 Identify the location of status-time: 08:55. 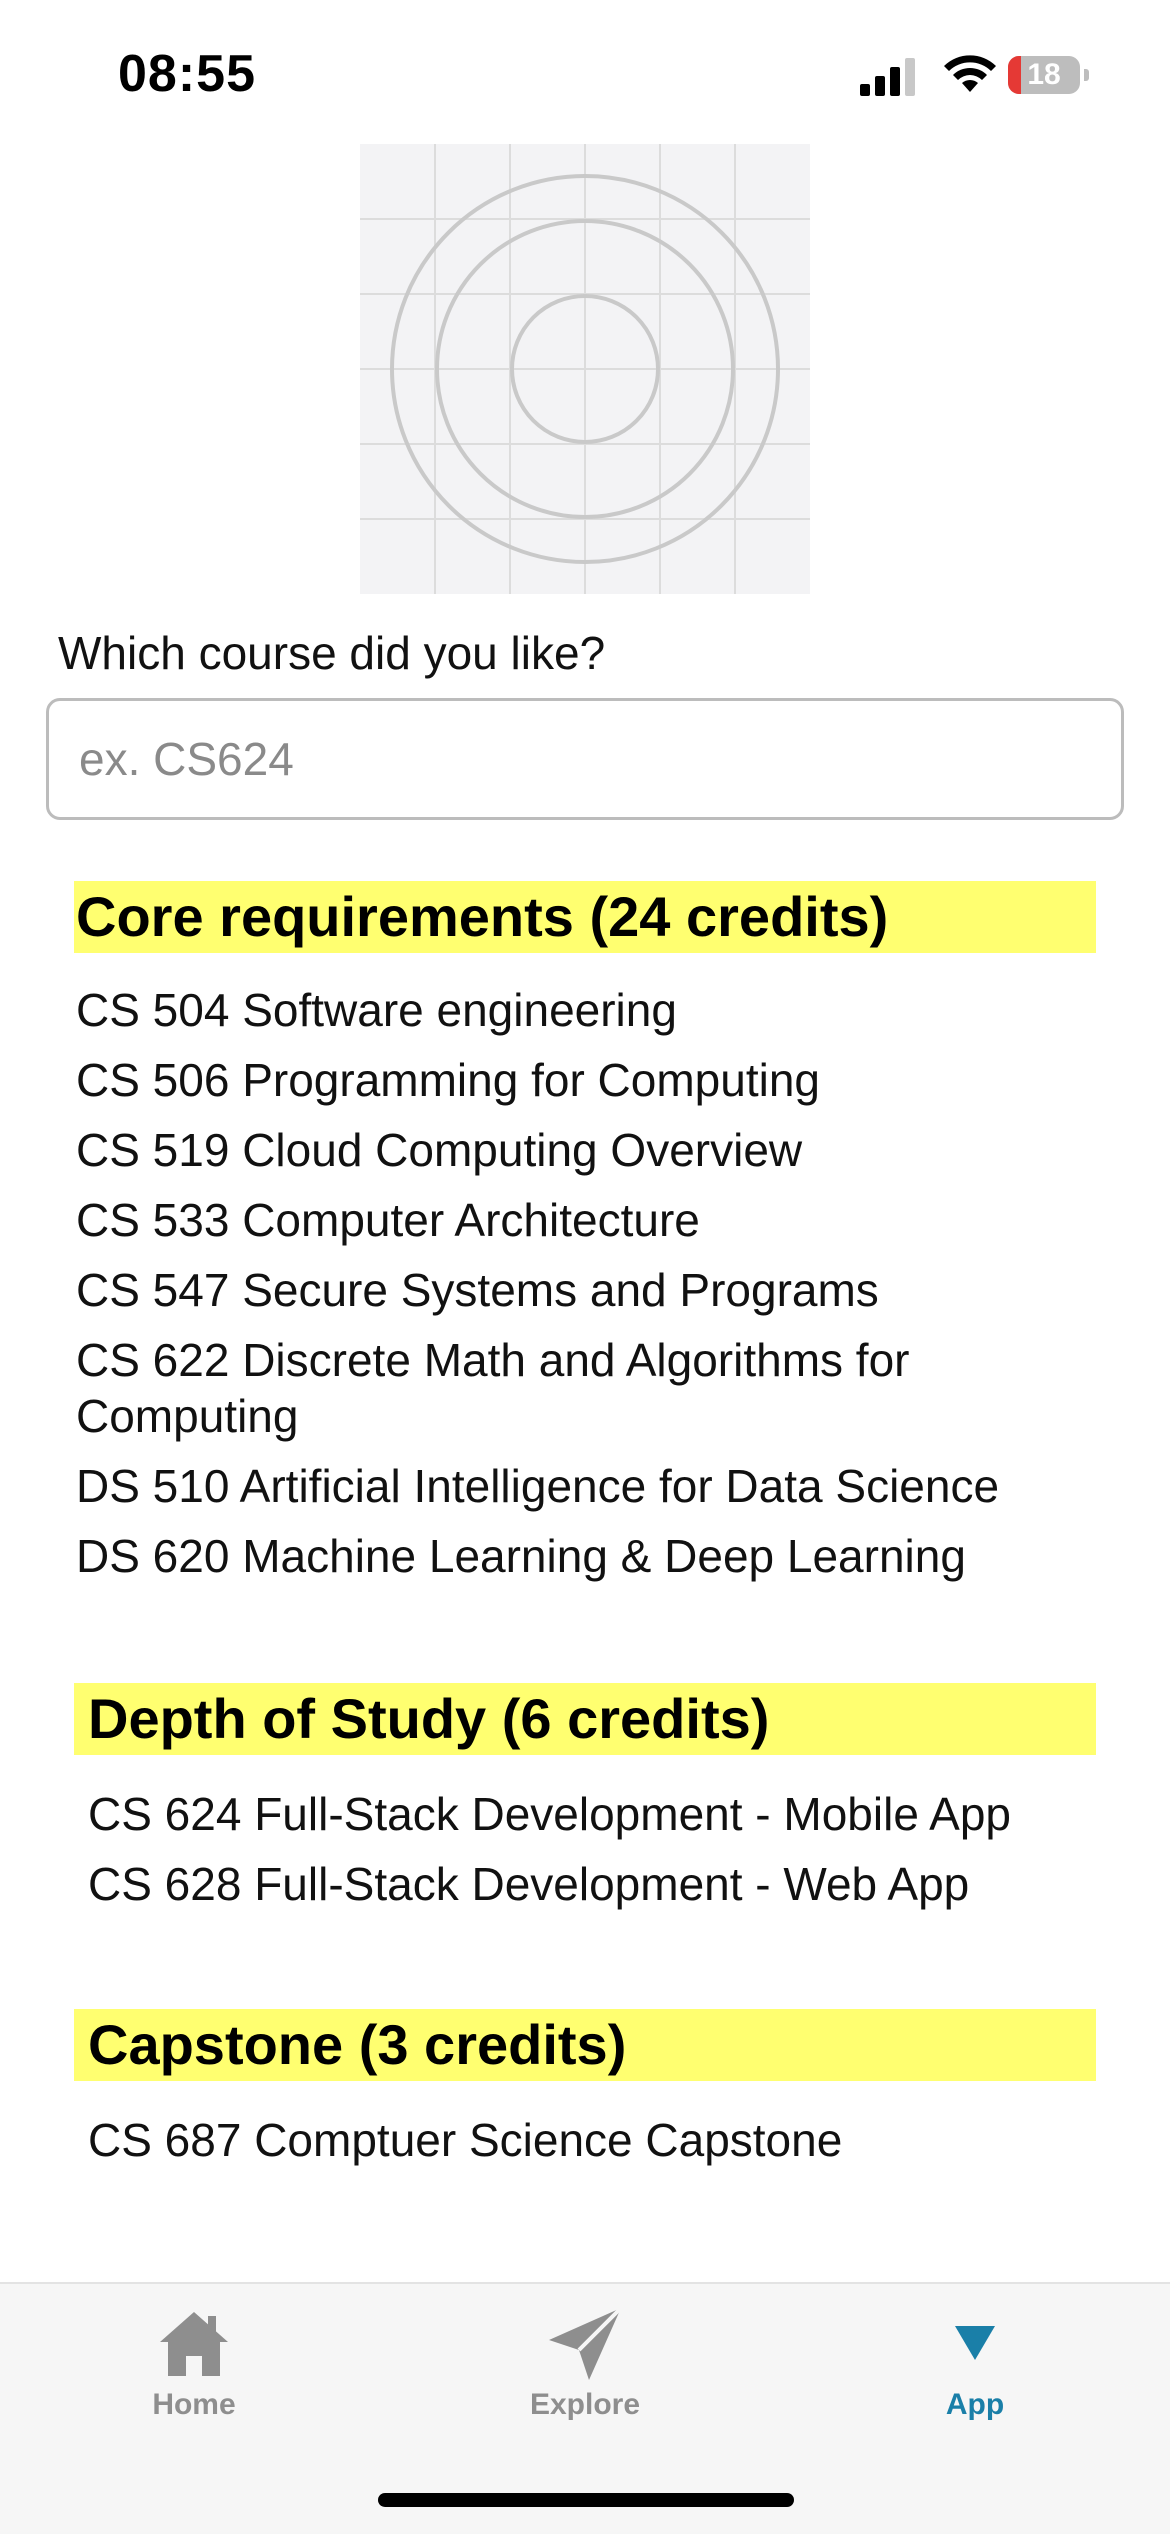
(187, 74).